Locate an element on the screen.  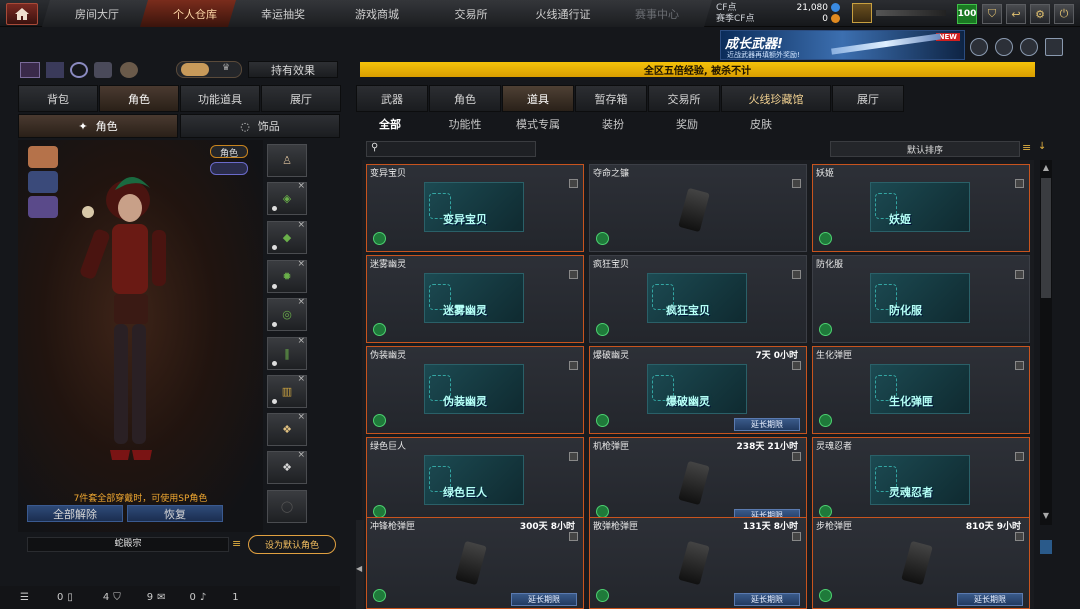
subtab-accessory: ◌ 饰品 is located at coordinates (260, 126).